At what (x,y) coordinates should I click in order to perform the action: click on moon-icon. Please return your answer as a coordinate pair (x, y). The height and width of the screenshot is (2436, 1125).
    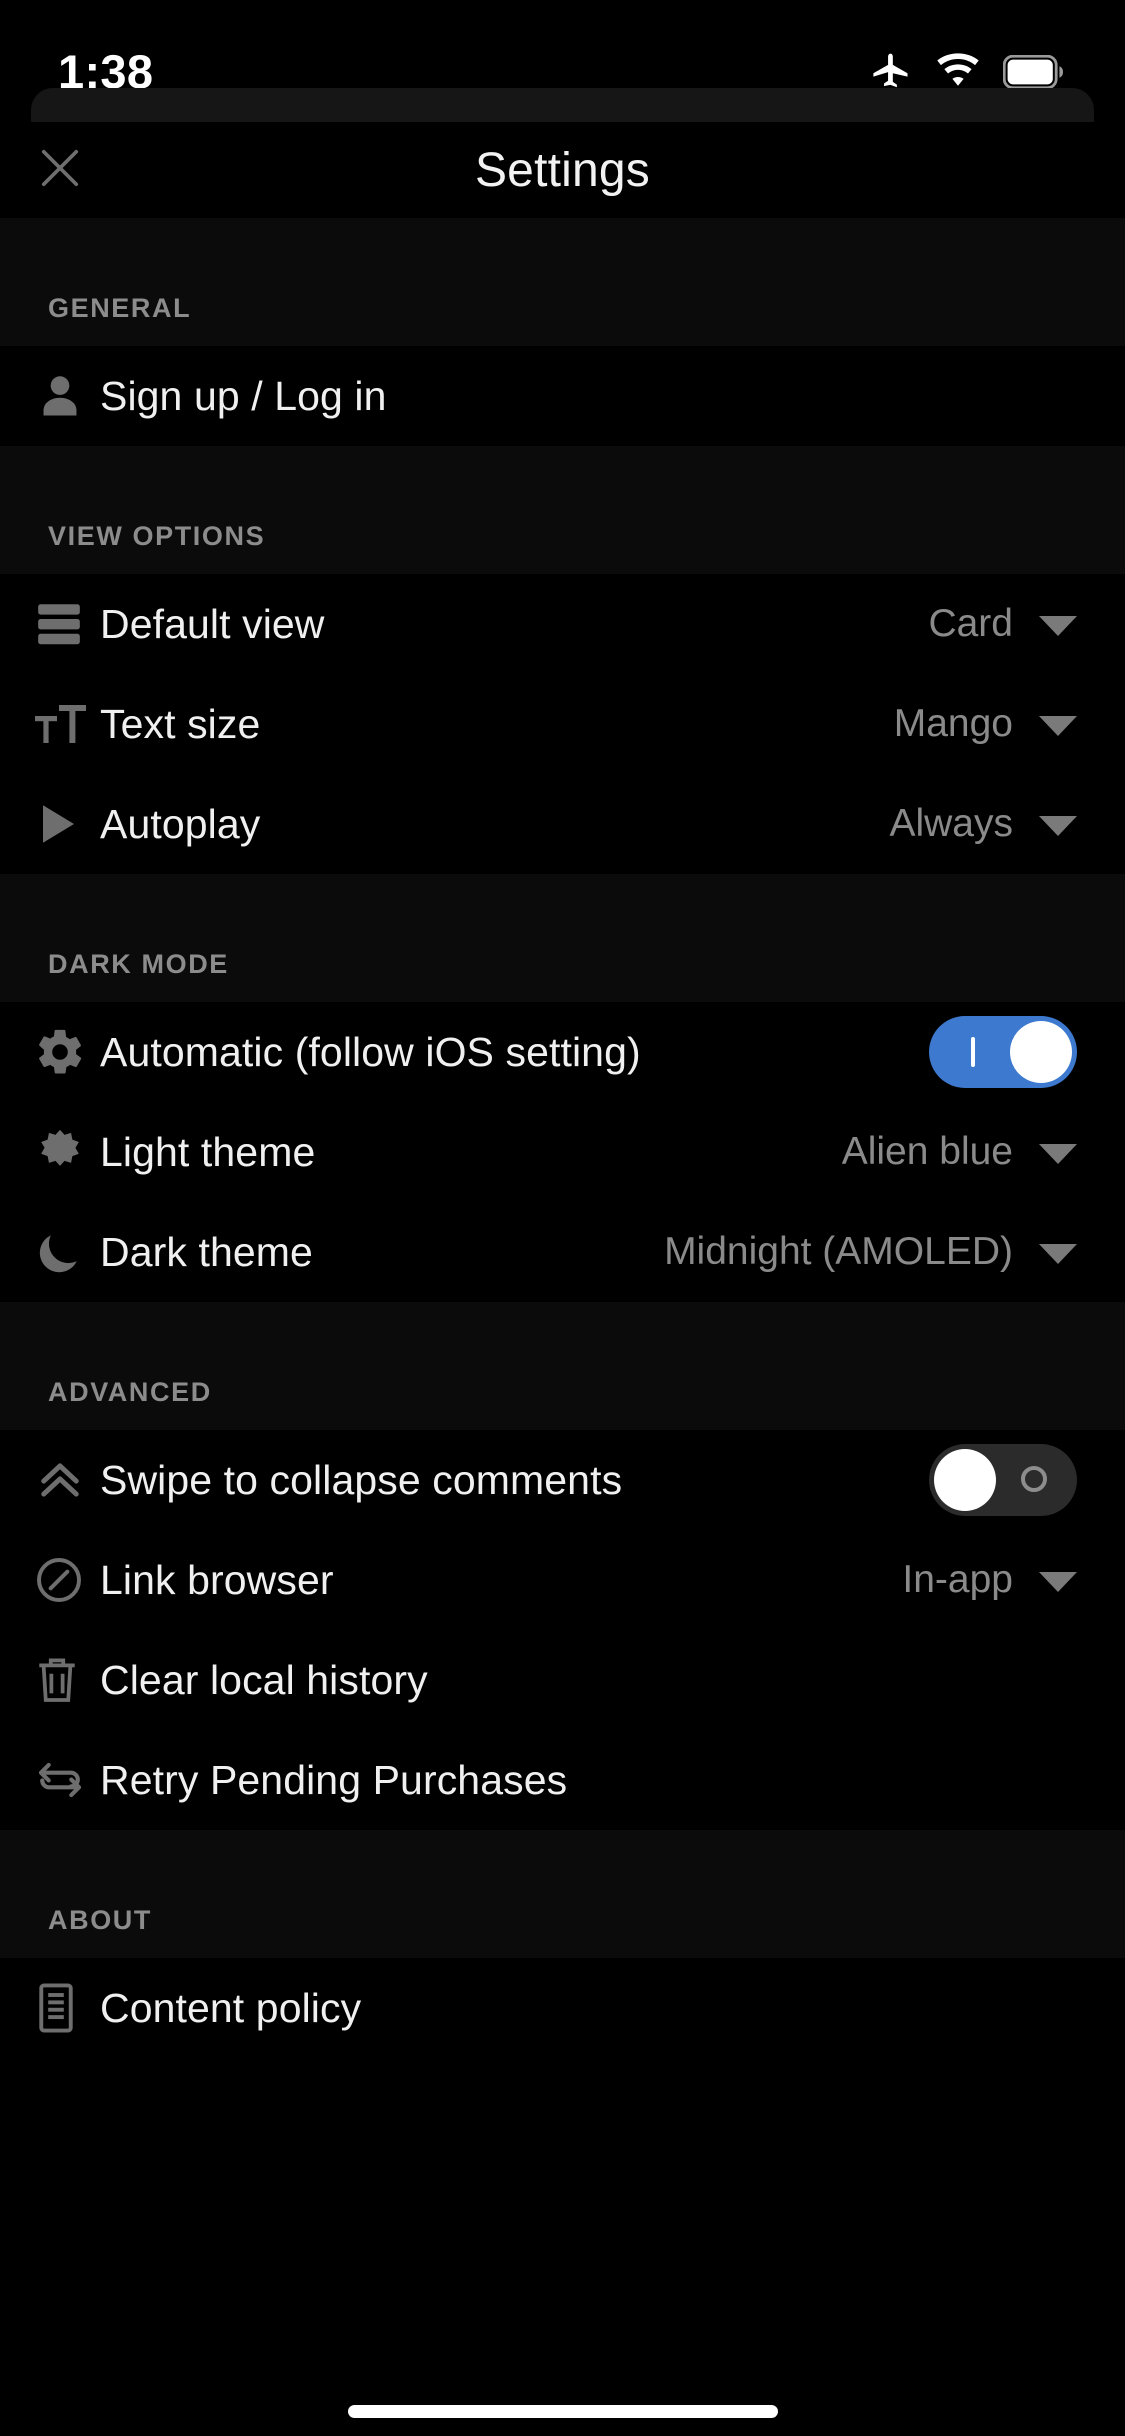
    Looking at the image, I should click on (50, 1252).